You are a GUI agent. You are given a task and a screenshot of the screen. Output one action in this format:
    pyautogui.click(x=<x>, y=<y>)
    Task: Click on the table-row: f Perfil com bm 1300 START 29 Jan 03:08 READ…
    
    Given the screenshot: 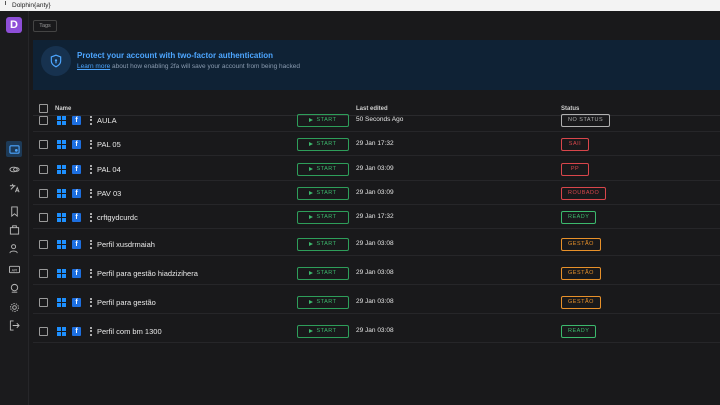 What is the action you would take?
    pyautogui.click(x=376, y=331)
    